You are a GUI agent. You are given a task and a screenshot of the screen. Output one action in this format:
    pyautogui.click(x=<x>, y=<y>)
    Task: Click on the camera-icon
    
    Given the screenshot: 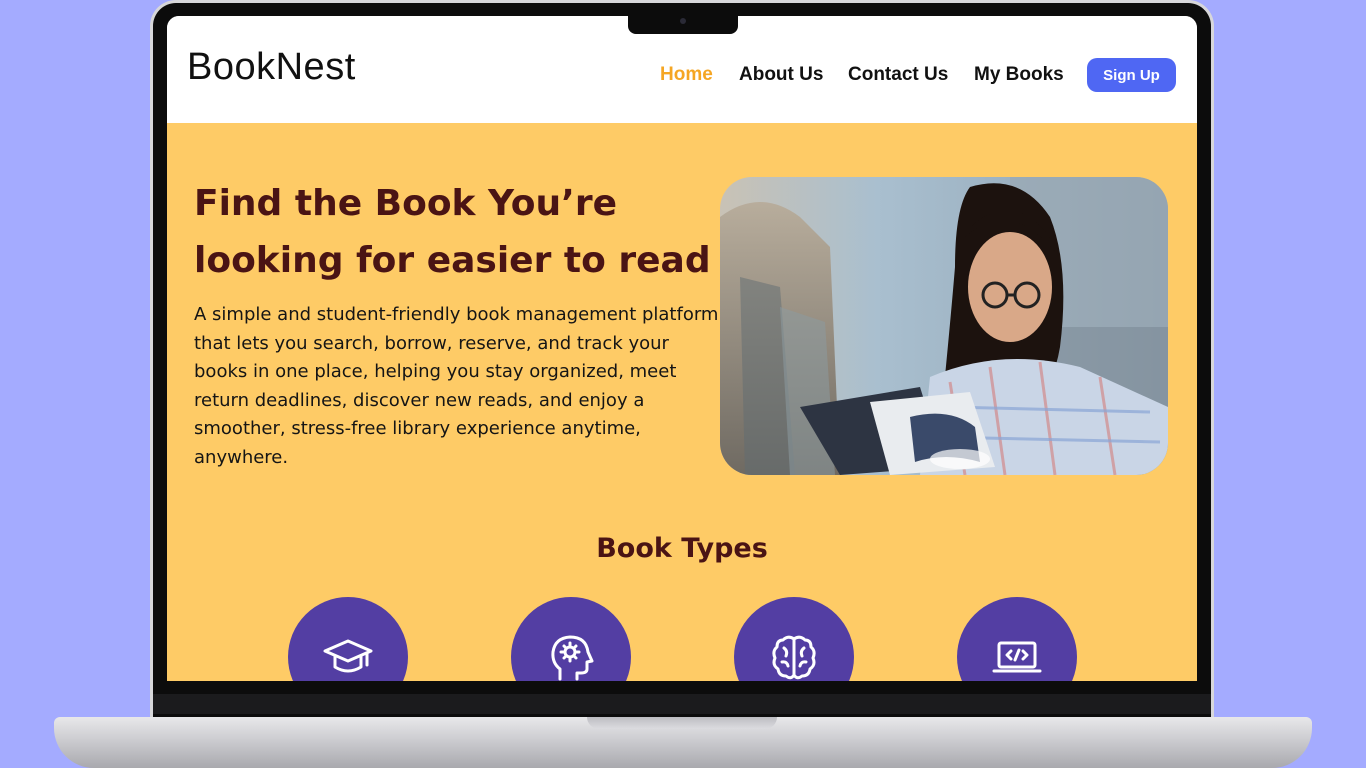 What is the action you would take?
    pyautogui.click(x=683, y=21)
    